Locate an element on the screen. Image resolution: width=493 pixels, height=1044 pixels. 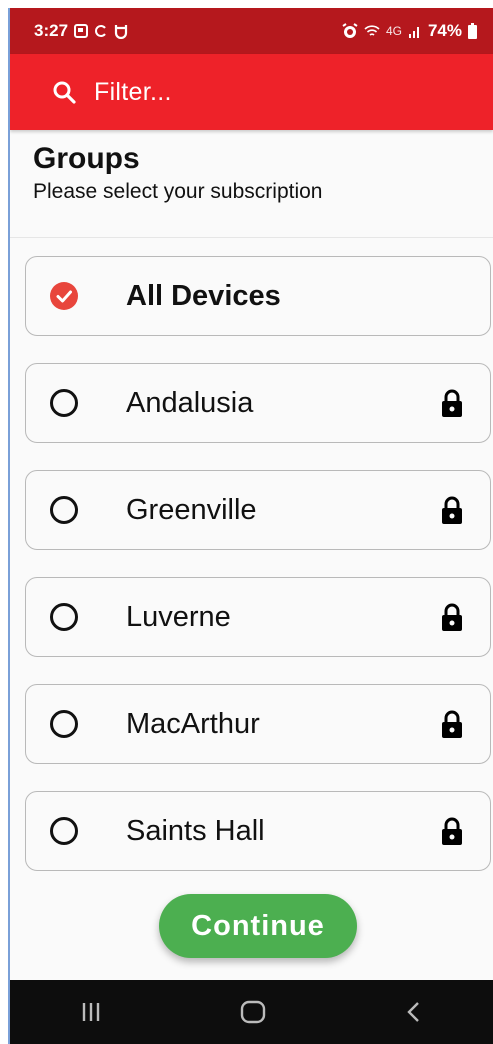
group-label: MacArthur is located at coordinates (193, 723).